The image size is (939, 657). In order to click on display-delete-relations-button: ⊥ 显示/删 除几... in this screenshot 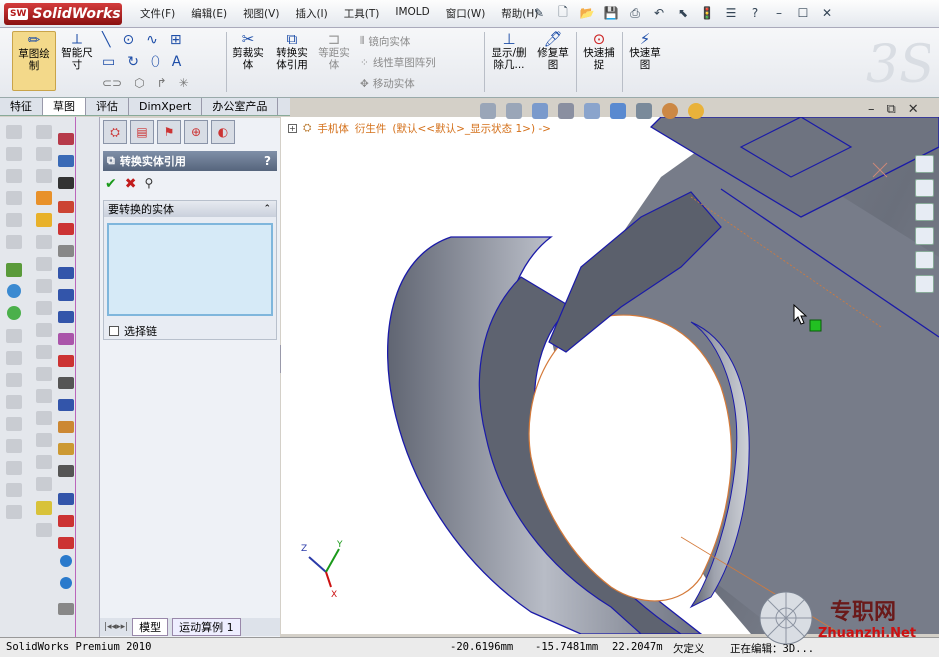, I will do `click(509, 52)`.